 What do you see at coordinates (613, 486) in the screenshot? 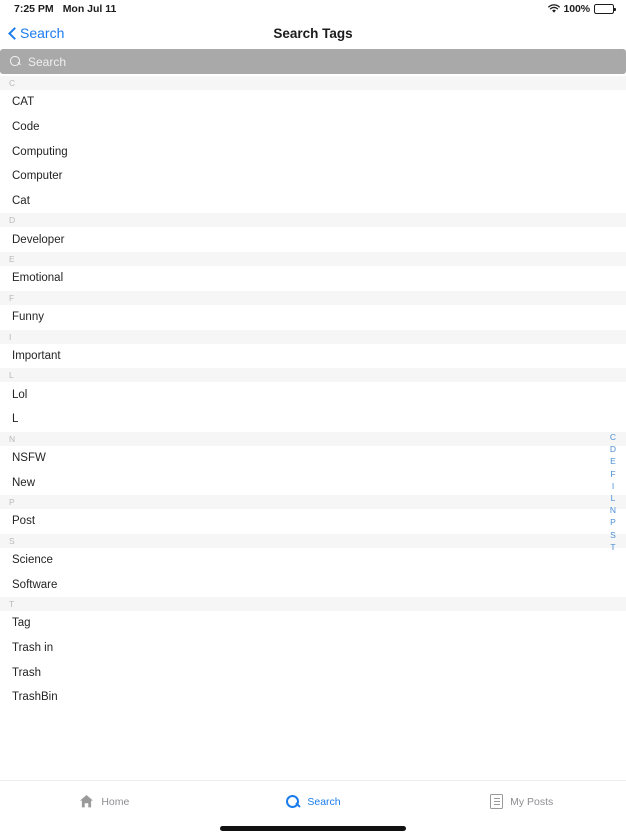
I see `index-letter: I` at bounding box center [613, 486].